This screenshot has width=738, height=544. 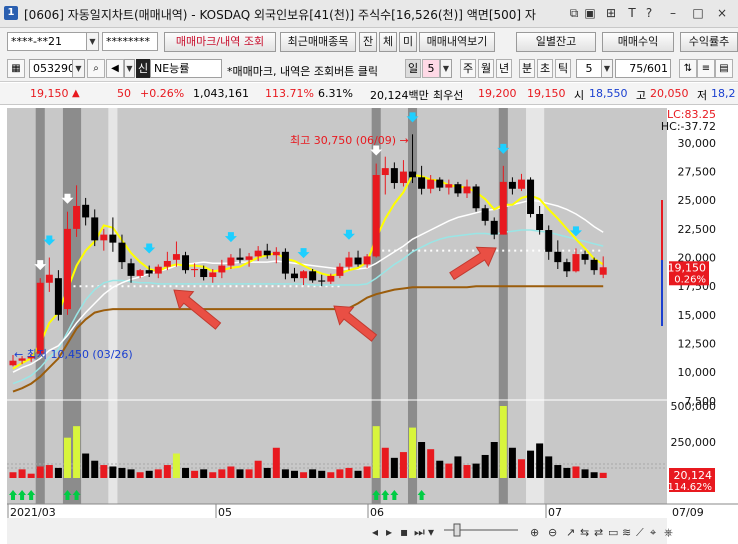 What do you see at coordinates (668, 532) in the screenshot?
I see `chart-tool-icon: ⎈` at bounding box center [668, 532].